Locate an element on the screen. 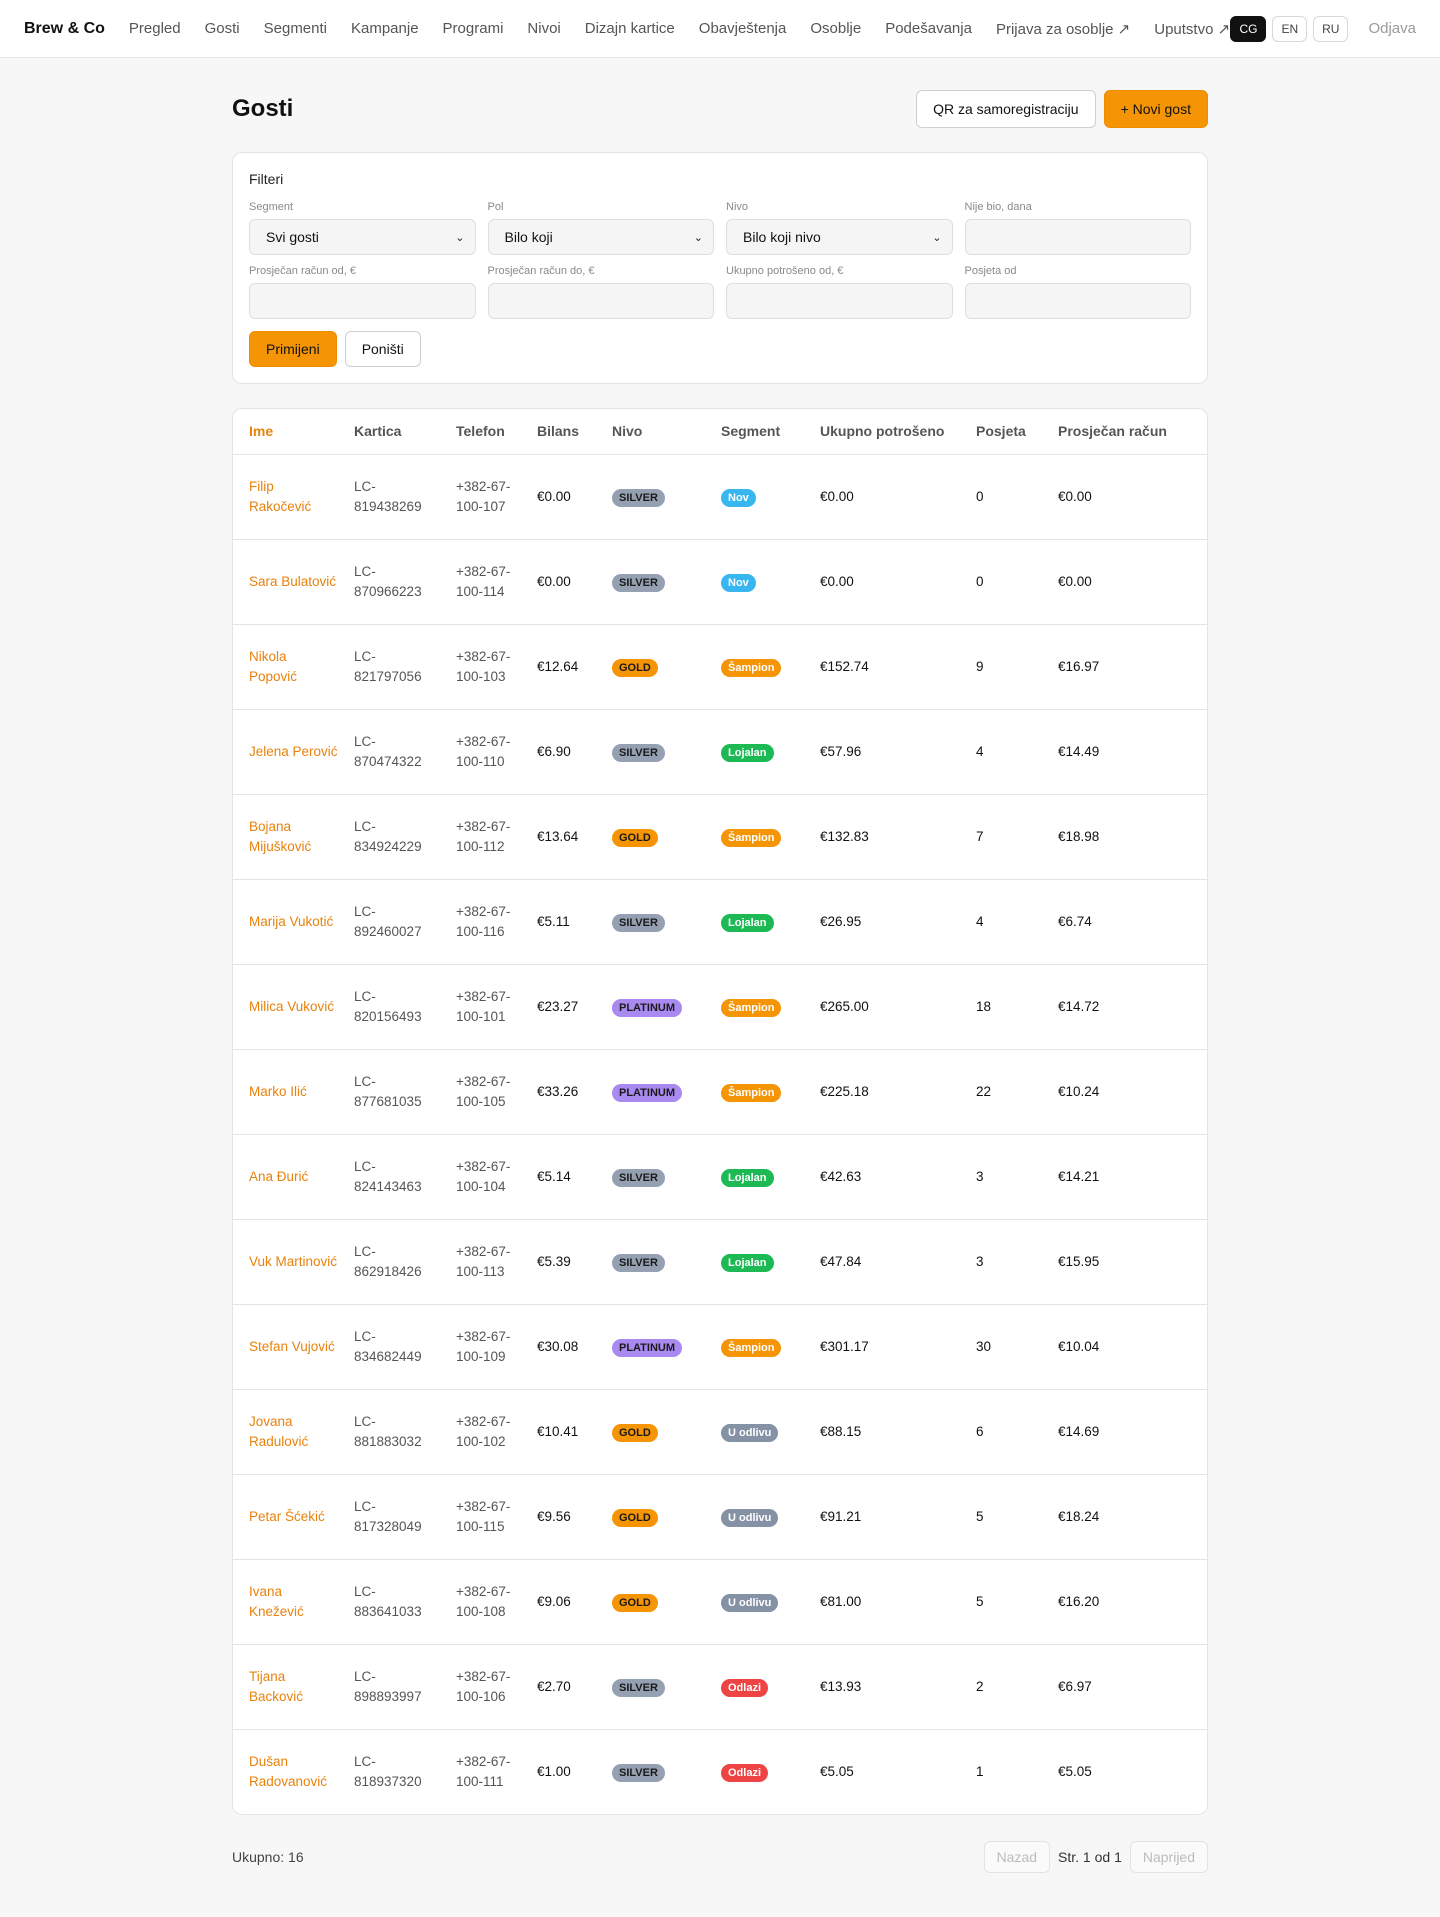 This screenshot has width=1440, height=1917. nav-link-obavjestenja: Obavještenja is located at coordinates (743, 28).